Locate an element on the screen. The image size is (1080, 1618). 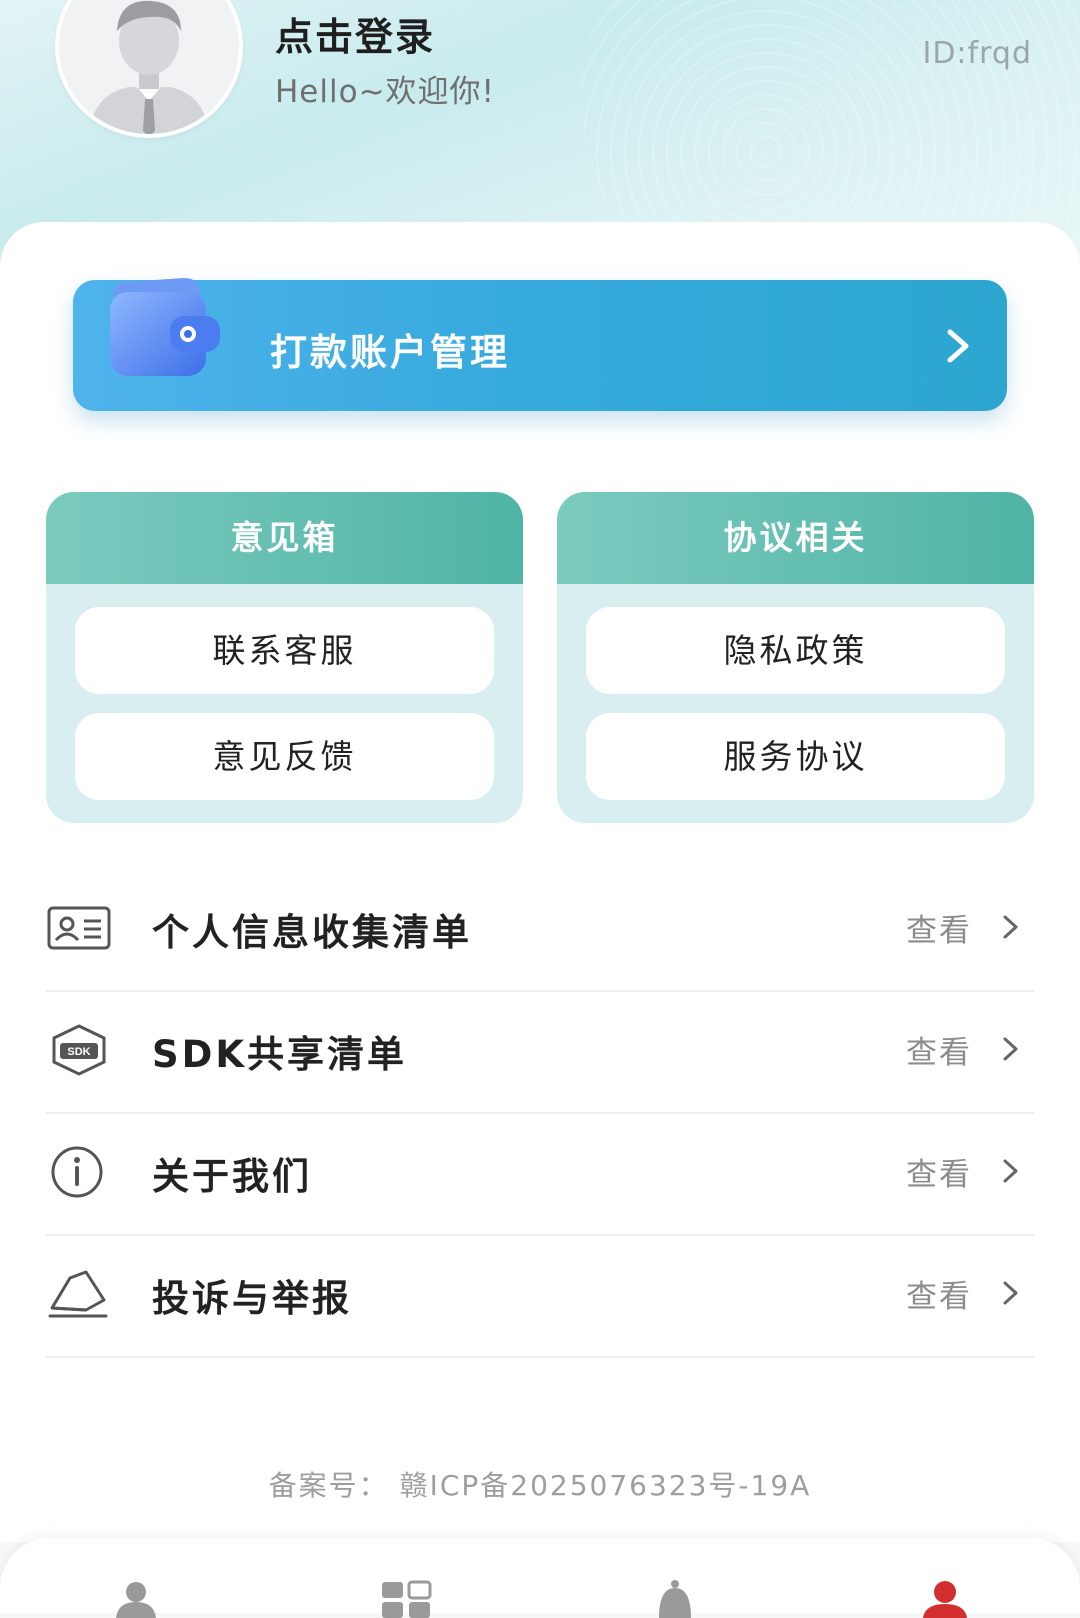
list-item-sdk: SDK SDK共享清单 查看 is located at coordinates (540, 1052).